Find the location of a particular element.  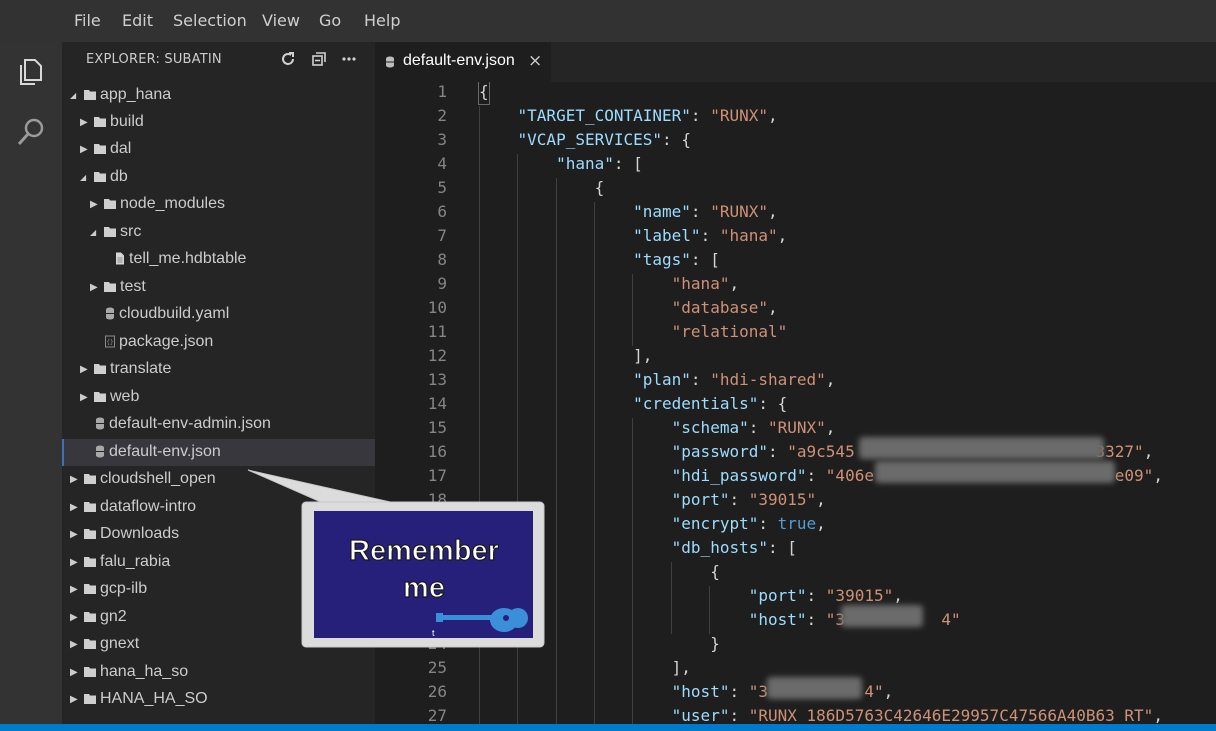

activity-bar is located at coordinates (31, 383).